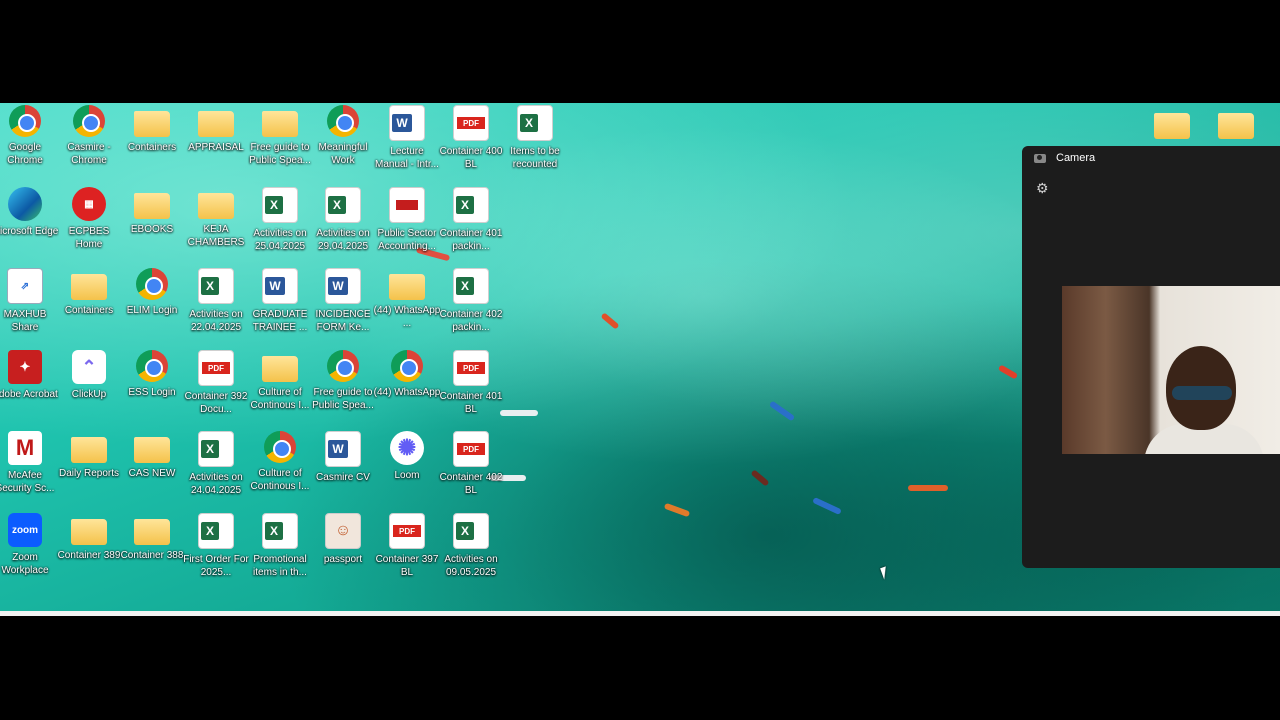 This screenshot has width=1280, height=720. I want to click on desktop-icon: ✺ Loom, so click(407, 469).